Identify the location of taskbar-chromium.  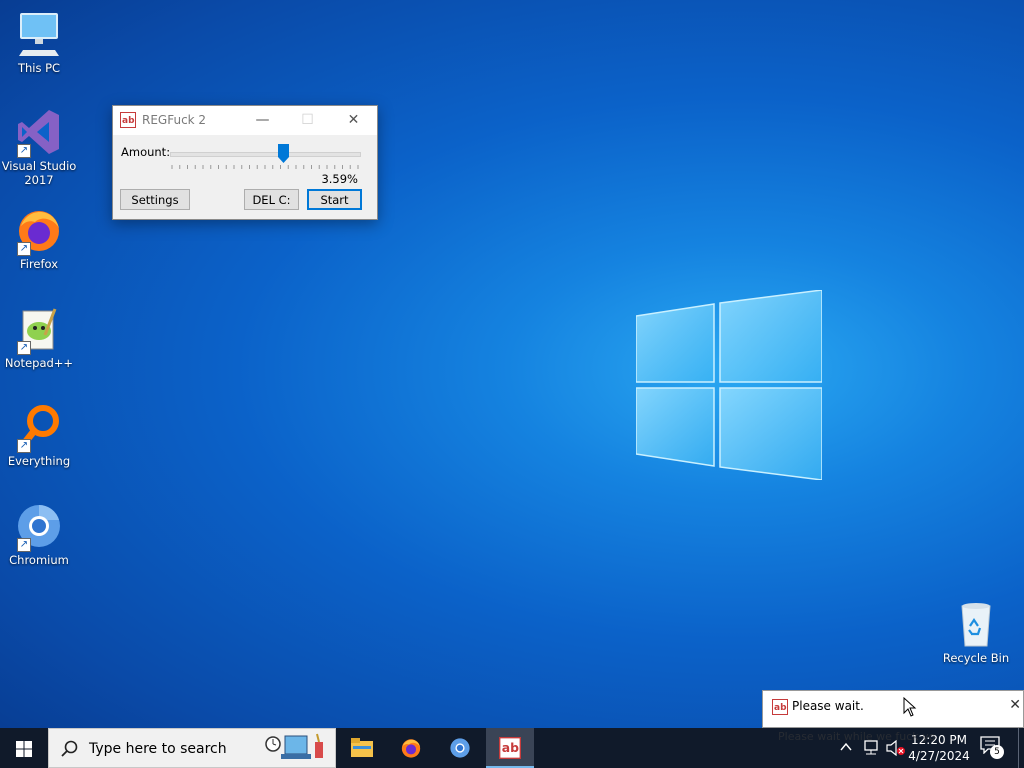
(460, 748).